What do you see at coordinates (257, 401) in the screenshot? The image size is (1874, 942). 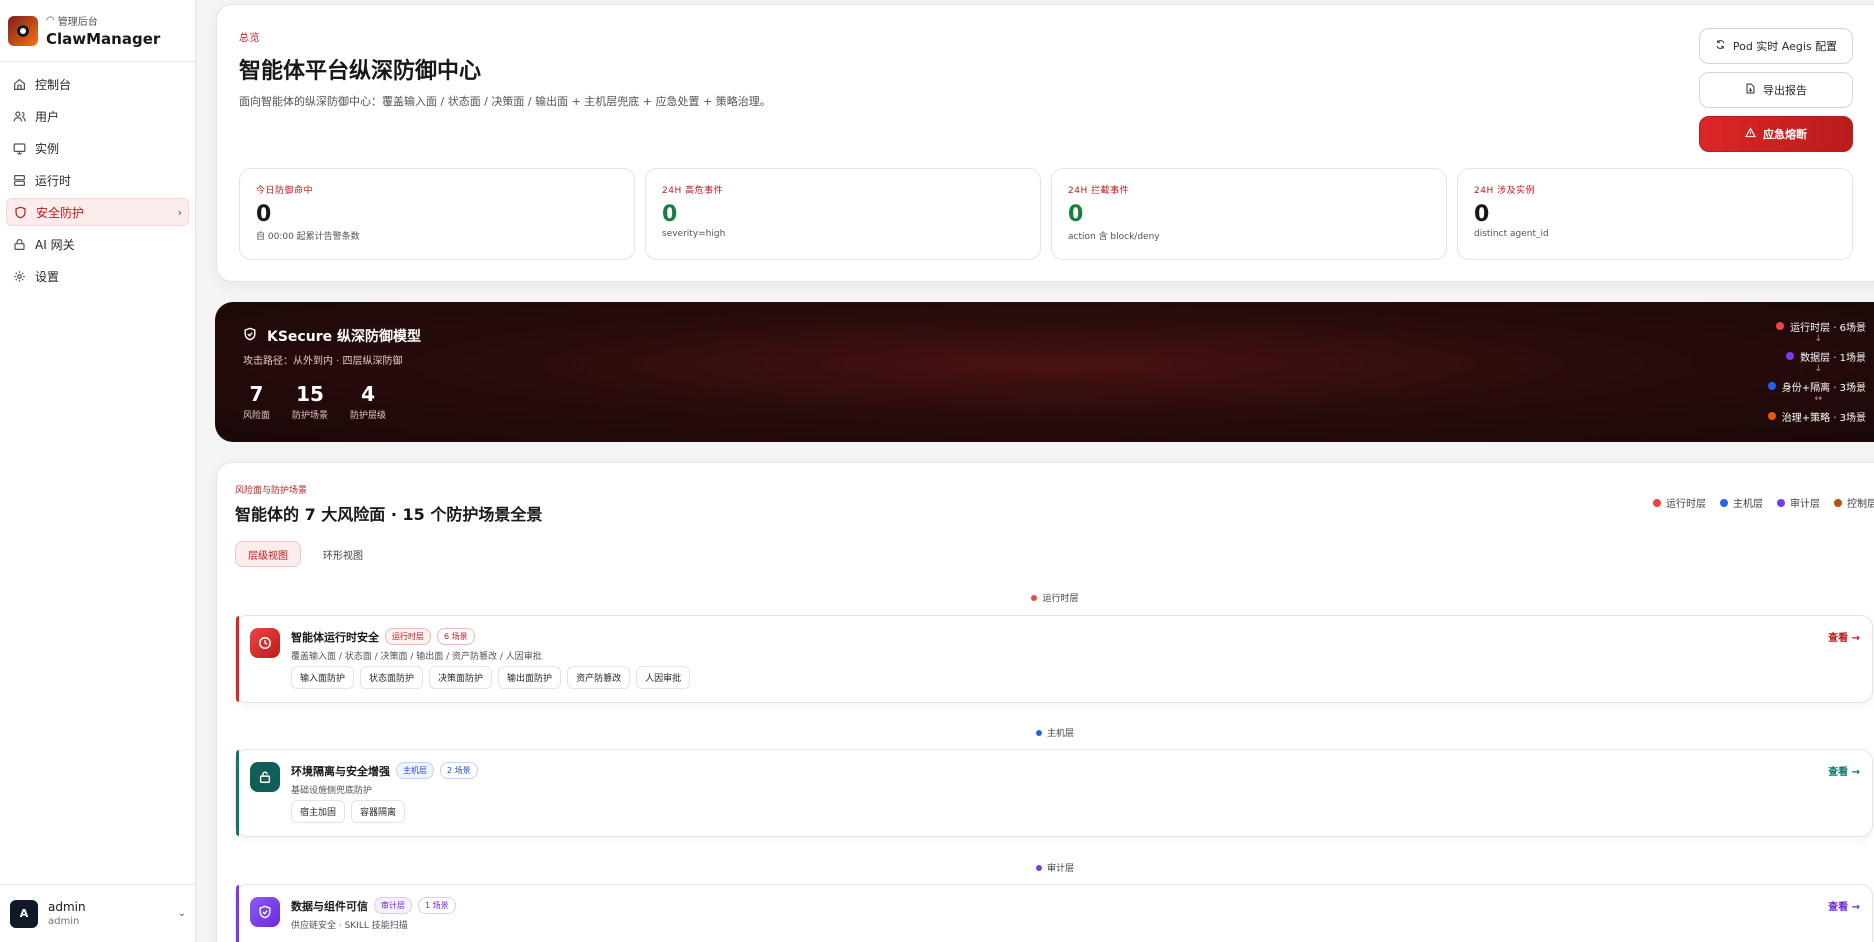 I see `model-number: 7 风险面` at bounding box center [257, 401].